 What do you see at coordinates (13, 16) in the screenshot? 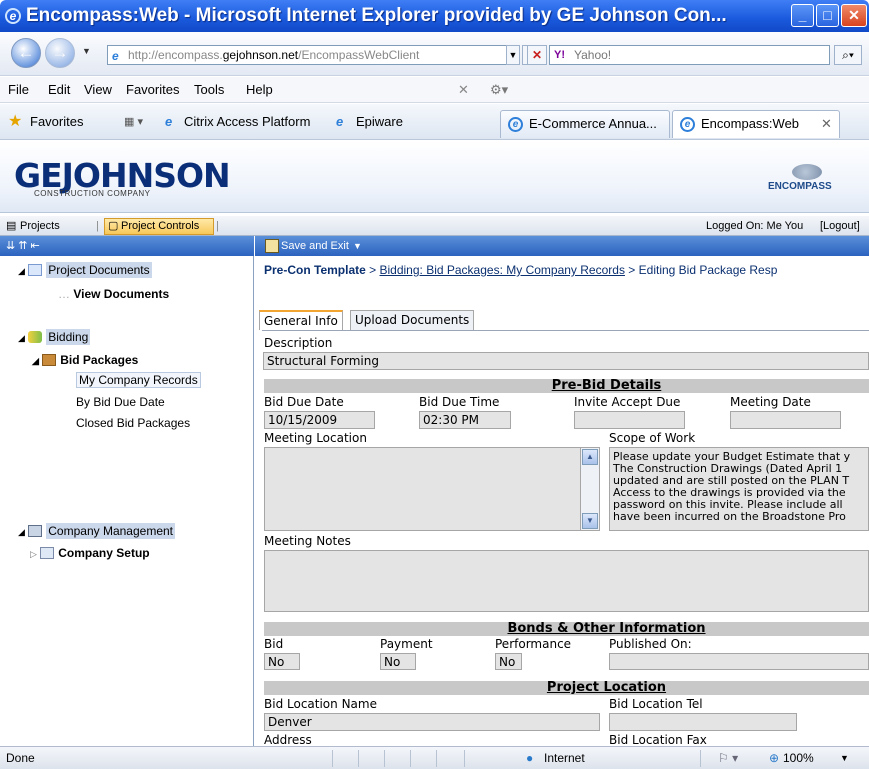
I see `ie-logo-icon: e` at bounding box center [13, 16].